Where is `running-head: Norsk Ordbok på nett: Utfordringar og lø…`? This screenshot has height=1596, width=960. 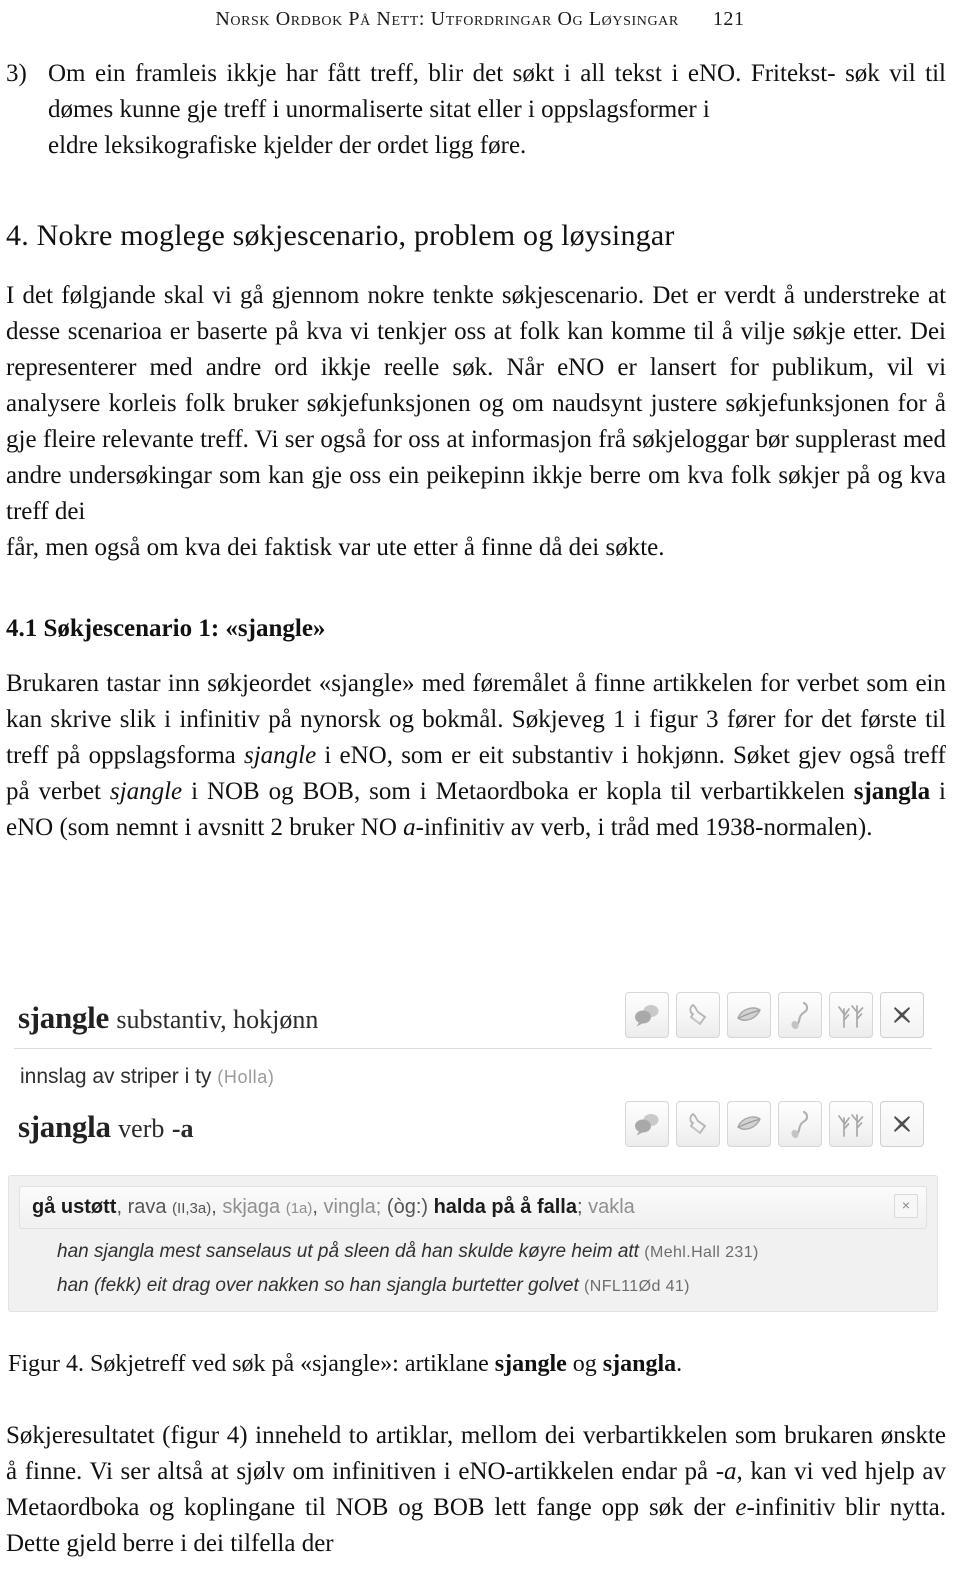 running-head: Norsk Ordbok på nett: Utfordringar og lø… is located at coordinates (480, 19).